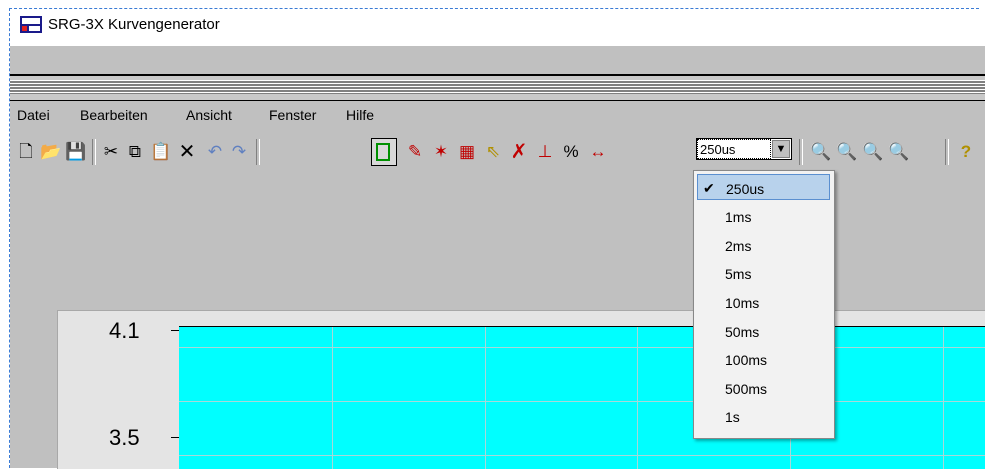 The width and height of the screenshot is (985, 469). Describe the element at coordinates (497, 88) in the screenshot. I see `document-title-bar` at that location.